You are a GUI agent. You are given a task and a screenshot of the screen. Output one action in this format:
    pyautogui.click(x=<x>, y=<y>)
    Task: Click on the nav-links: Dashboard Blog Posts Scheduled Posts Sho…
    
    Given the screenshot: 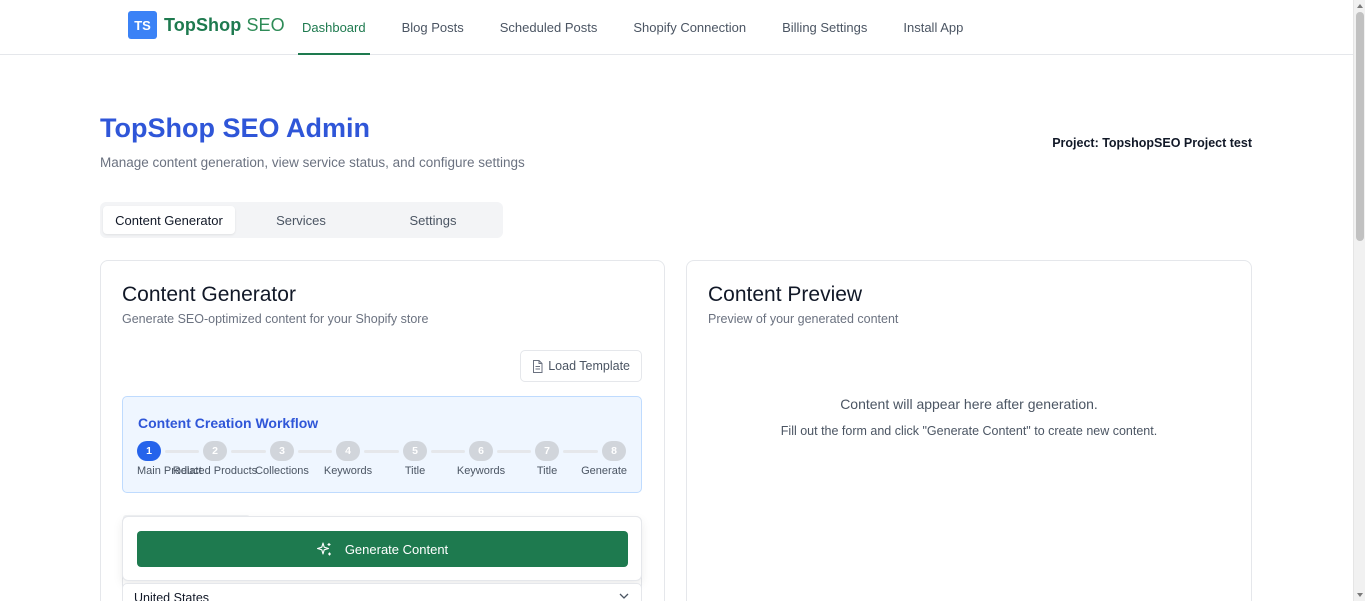 What is the action you would take?
    pyautogui.click(x=646, y=27)
    